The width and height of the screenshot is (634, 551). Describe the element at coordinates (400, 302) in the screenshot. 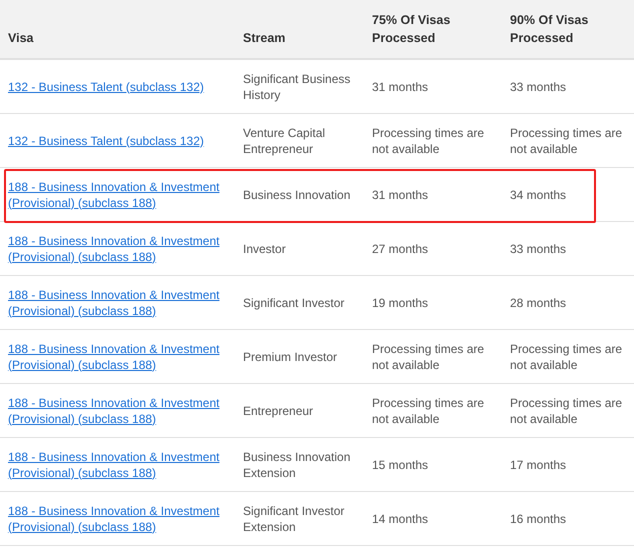

I see `processing-time-cell: 19 months` at that location.